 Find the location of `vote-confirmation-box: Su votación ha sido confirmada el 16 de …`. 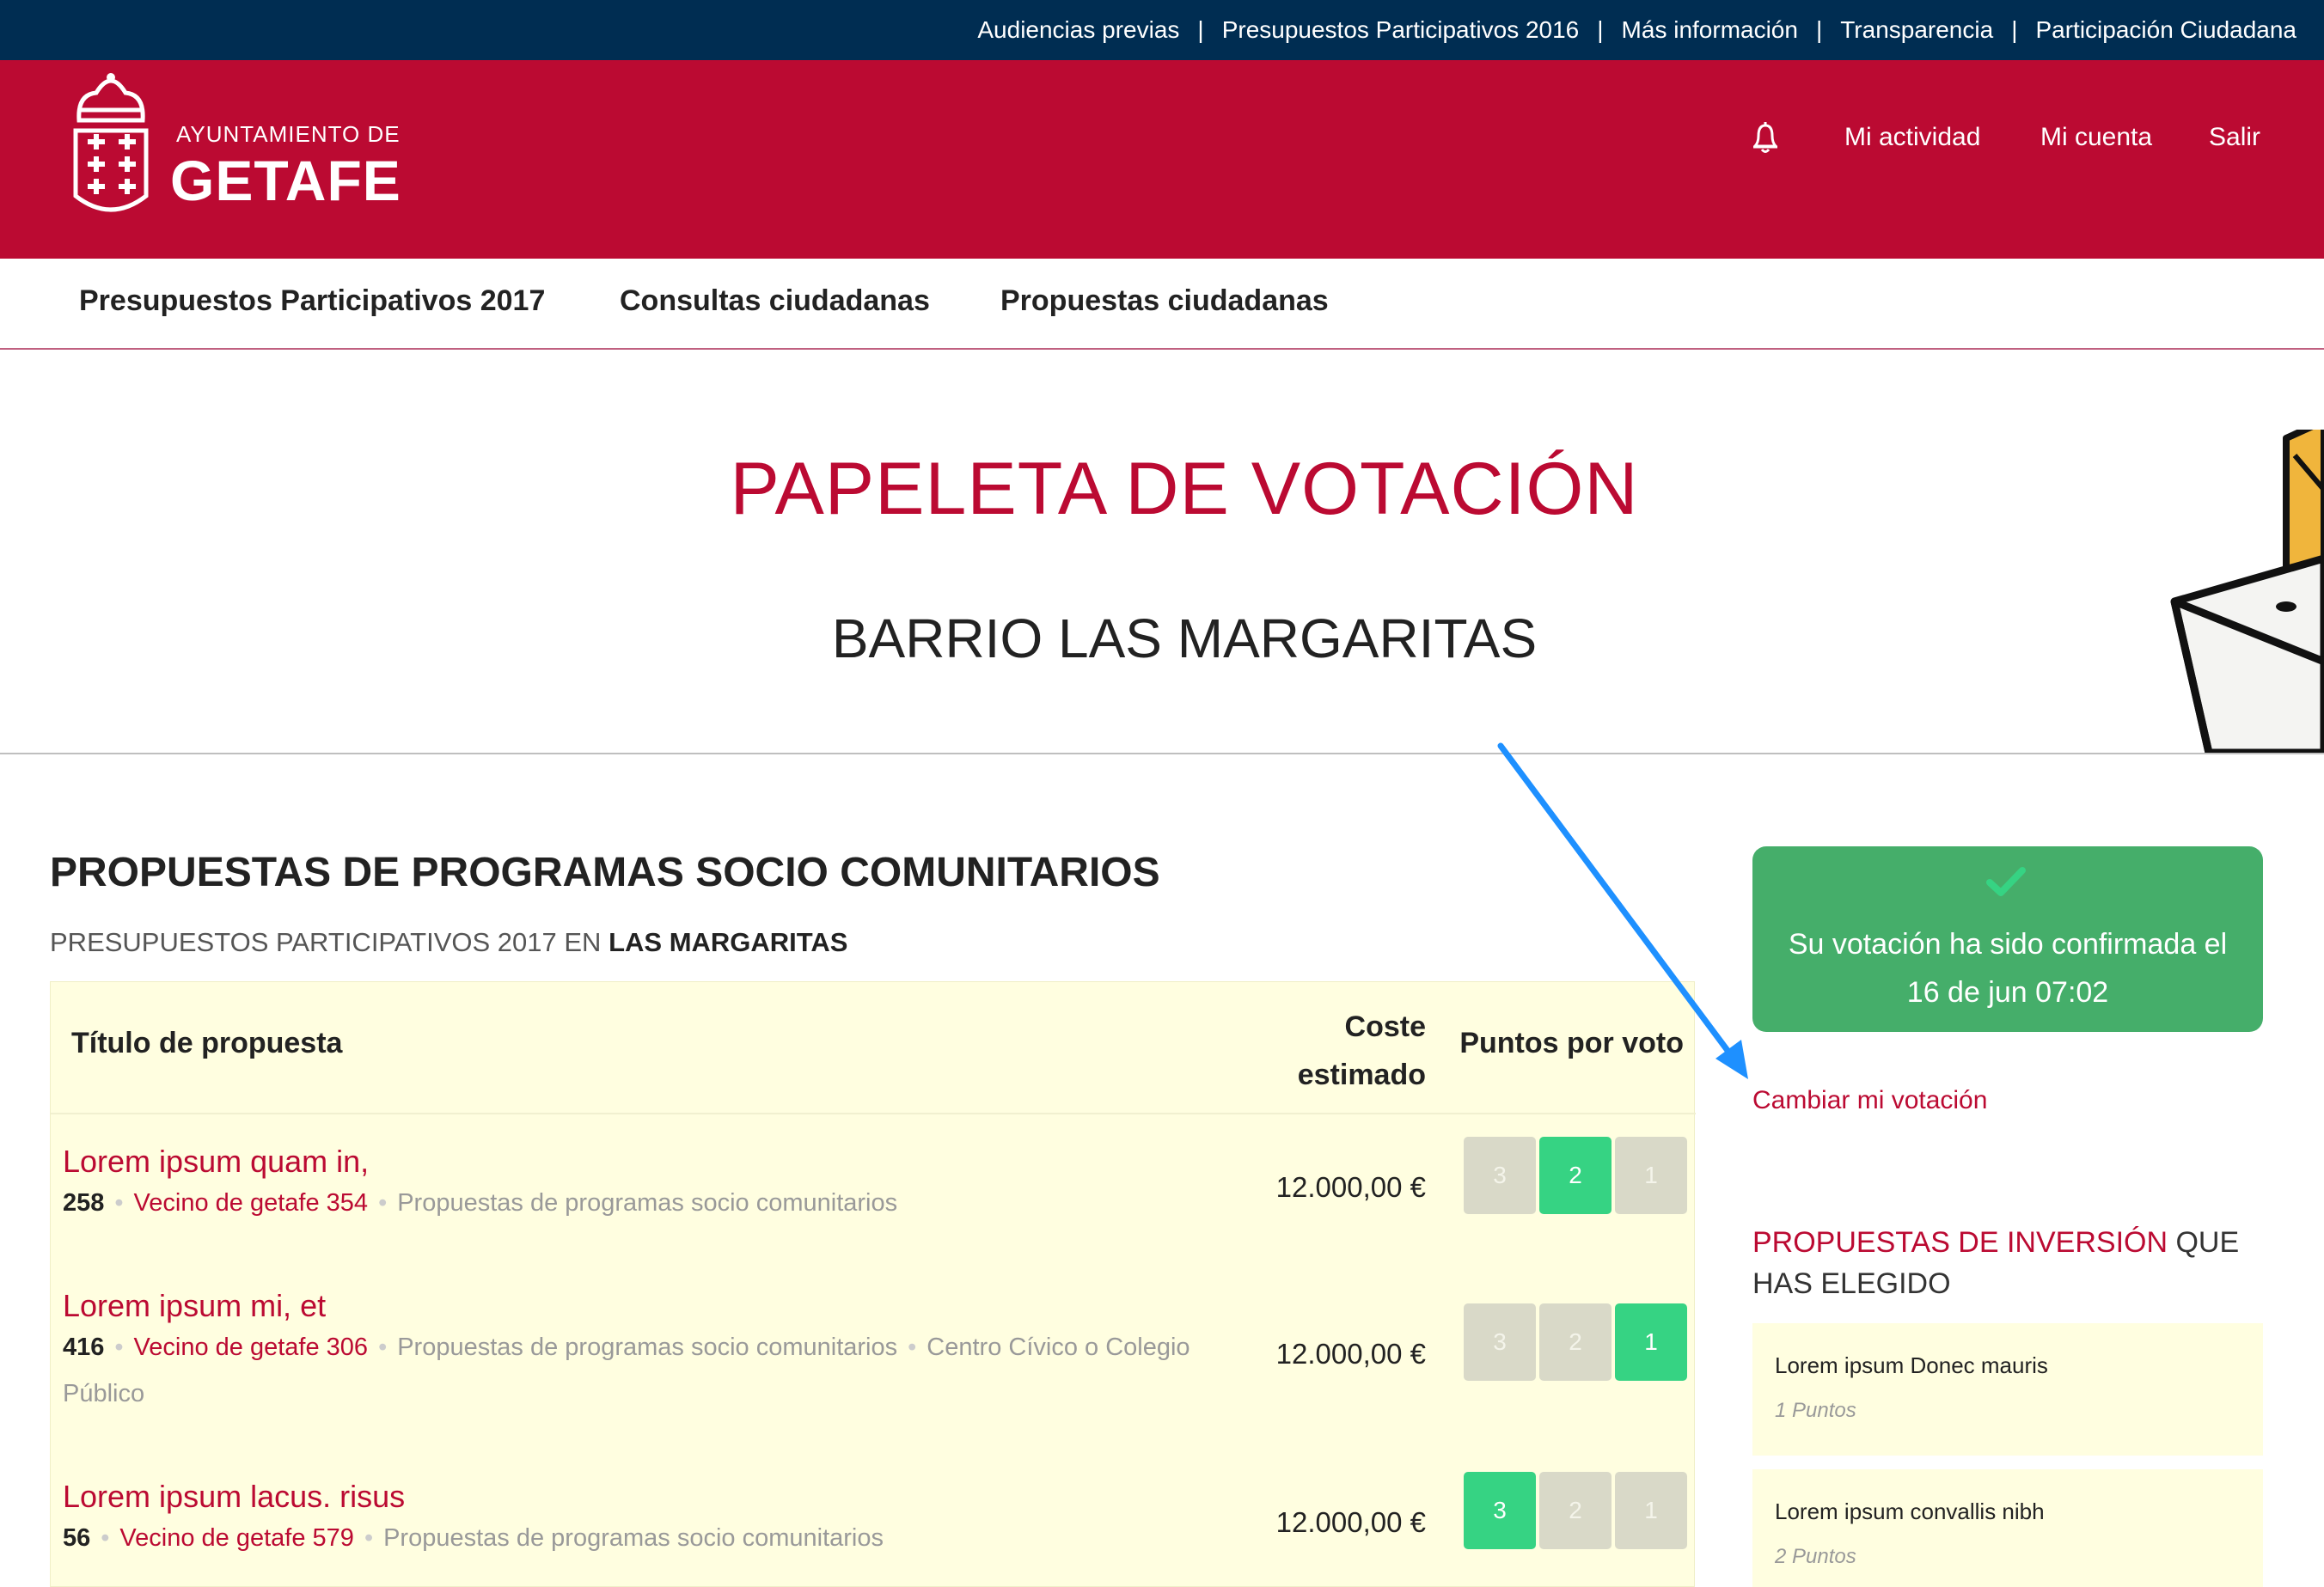

vote-confirmation-box: Su votación ha sido confirmada el 16 de … is located at coordinates (2008, 939).